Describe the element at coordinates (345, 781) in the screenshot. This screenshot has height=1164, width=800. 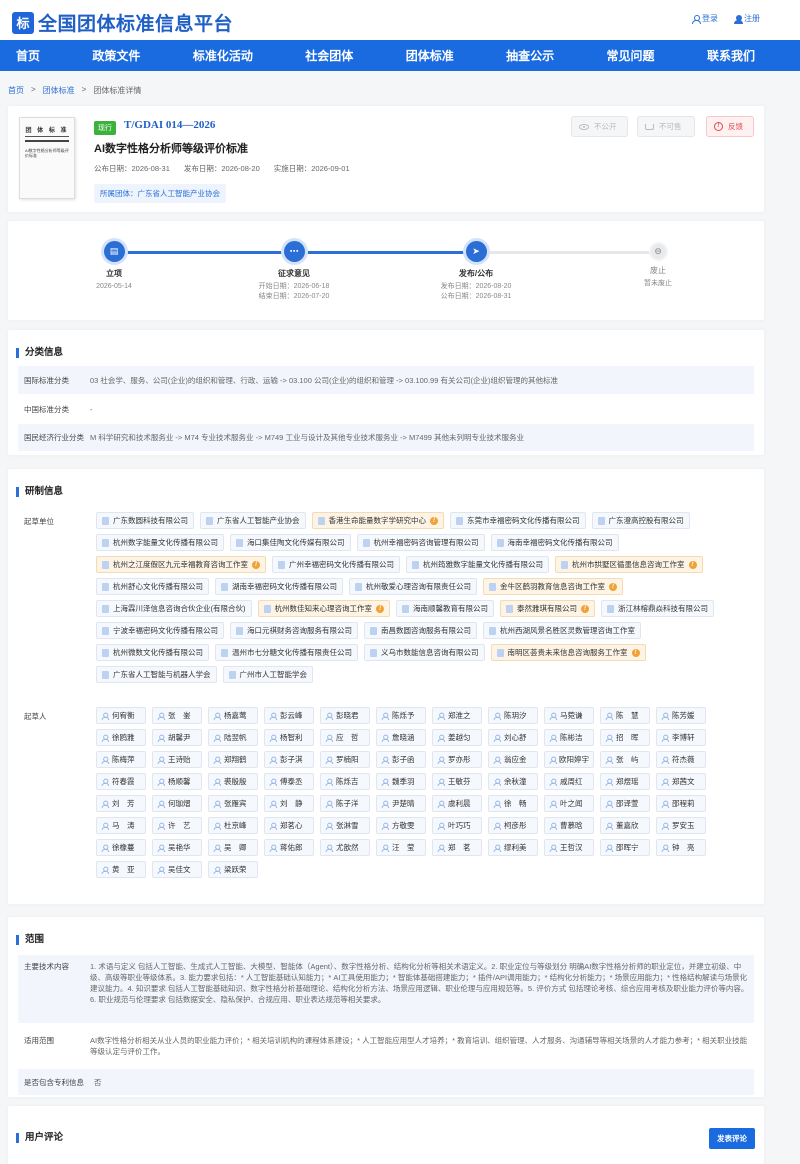
I see `drafter-chip: 陈烁吉` at that location.